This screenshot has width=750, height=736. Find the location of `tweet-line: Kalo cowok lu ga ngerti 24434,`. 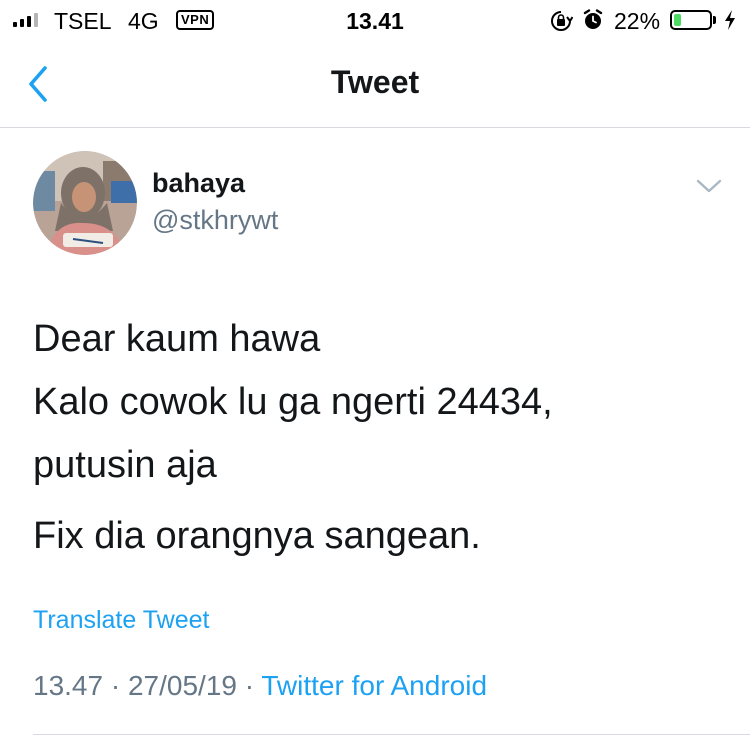

tweet-line: Kalo cowok lu ga ngerti 24434, is located at coordinates (293, 402).